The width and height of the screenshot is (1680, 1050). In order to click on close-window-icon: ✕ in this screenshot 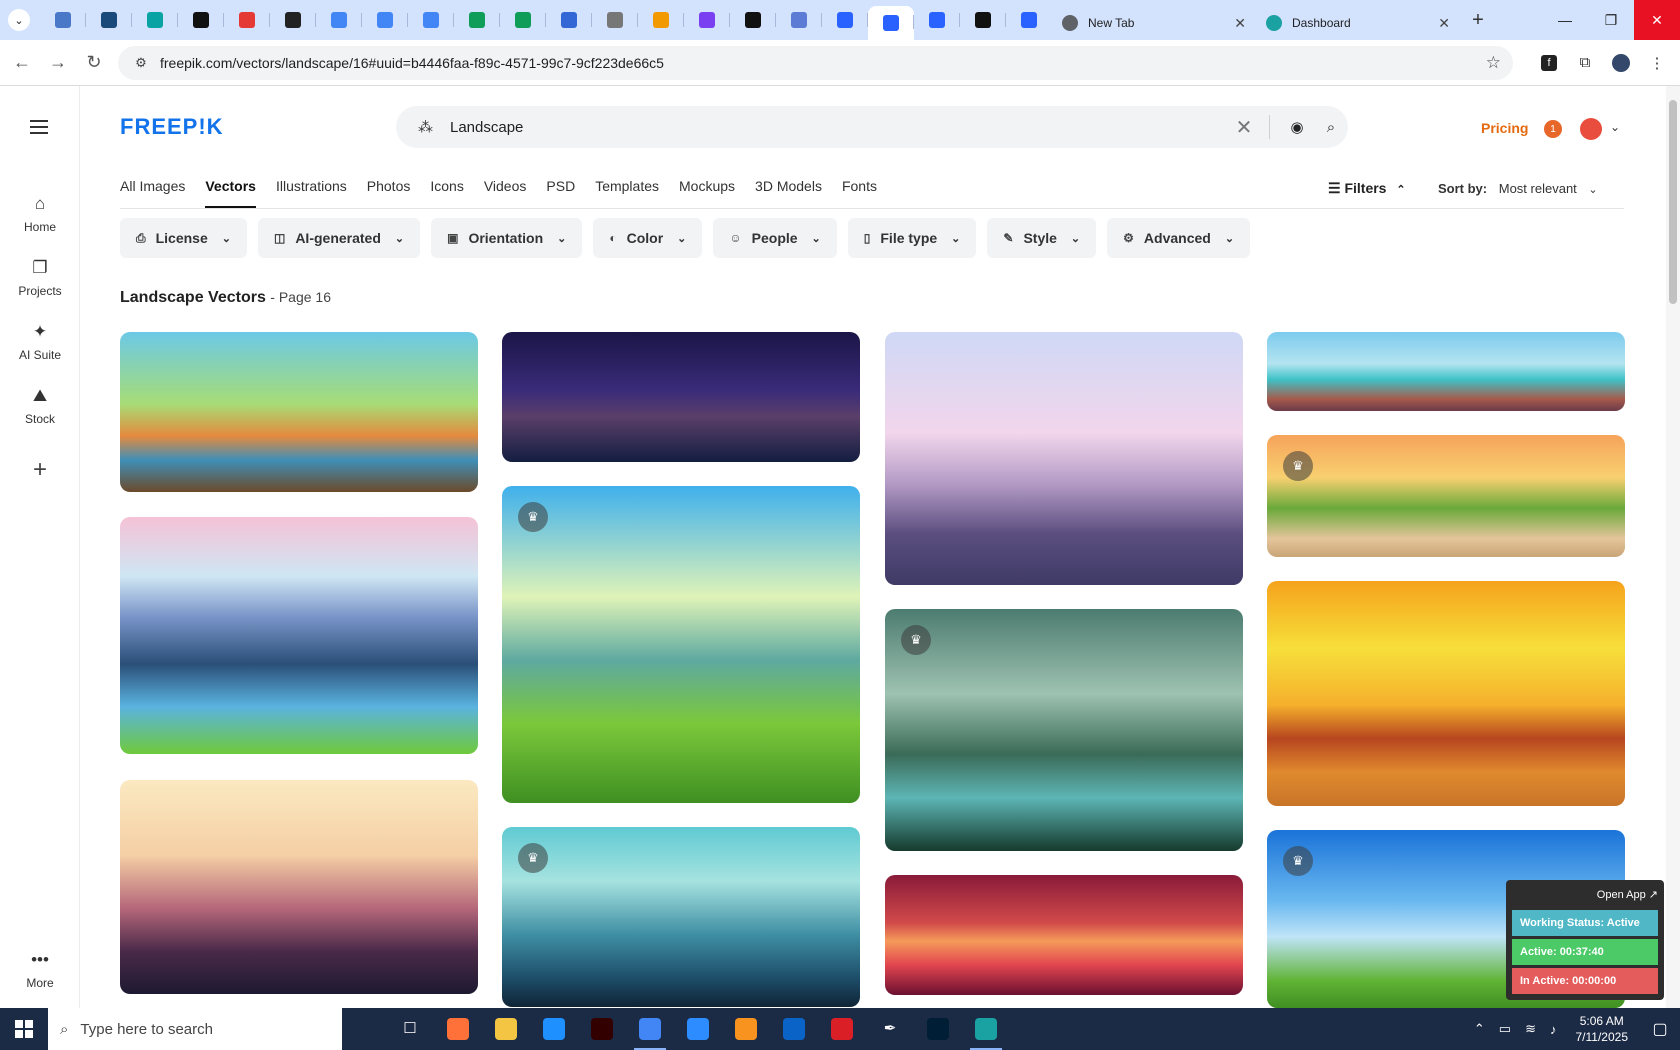, I will do `click(1657, 20)`.